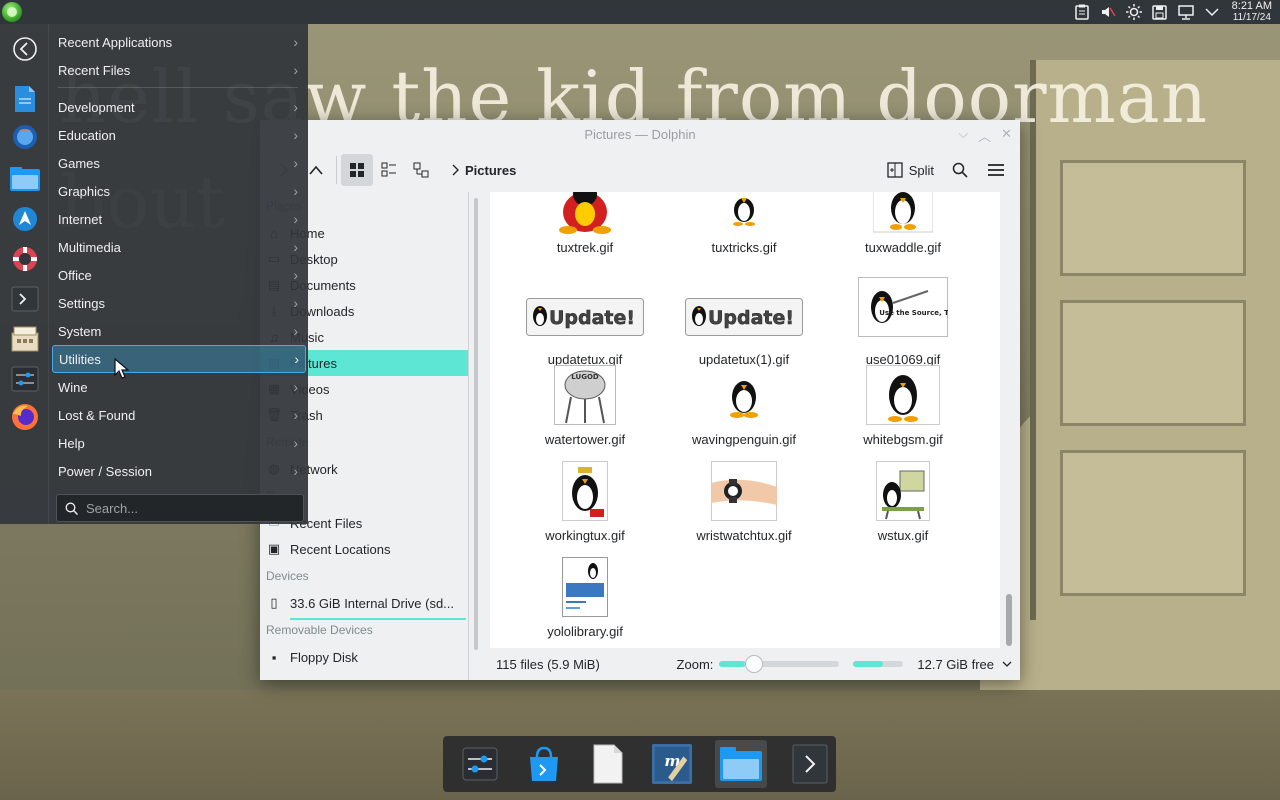 The width and height of the screenshot is (1280, 800). Describe the element at coordinates (672, 764) in the screenshot. I see `dock-text-editor: m` at that location.